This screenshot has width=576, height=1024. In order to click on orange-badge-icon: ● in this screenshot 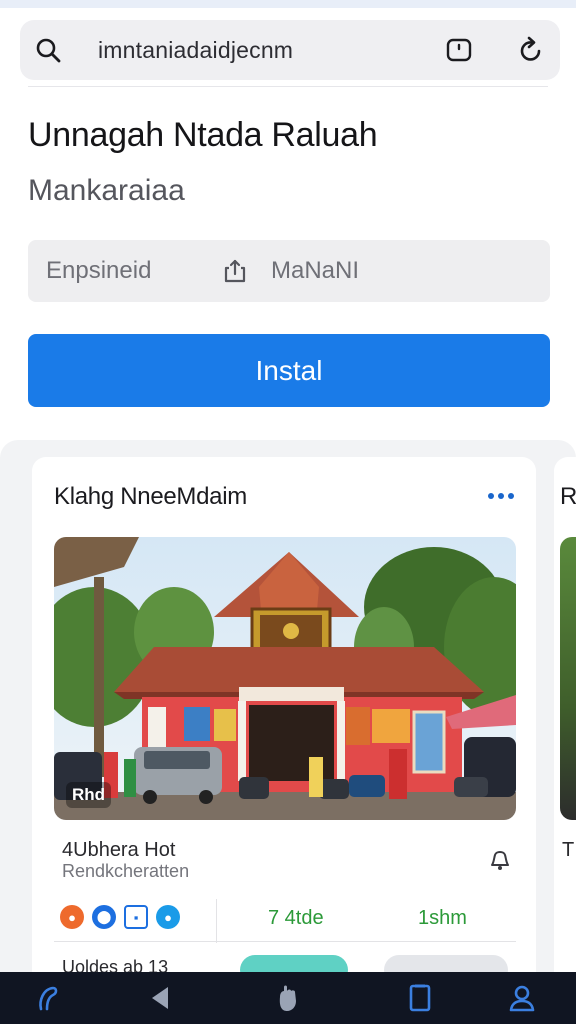, I will do `click(72, 917)`.